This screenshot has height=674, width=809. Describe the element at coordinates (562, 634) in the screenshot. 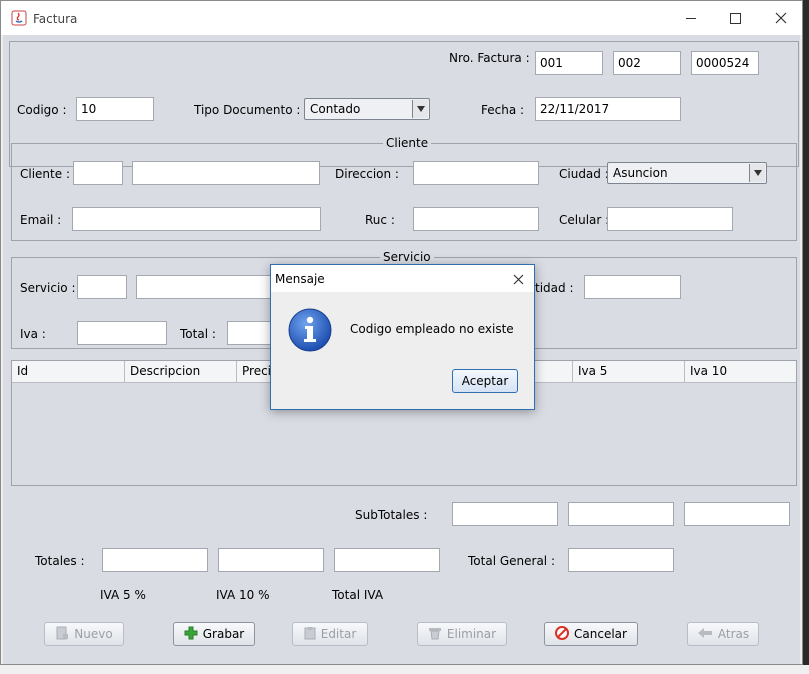

I see `cancel-icon` at that location.